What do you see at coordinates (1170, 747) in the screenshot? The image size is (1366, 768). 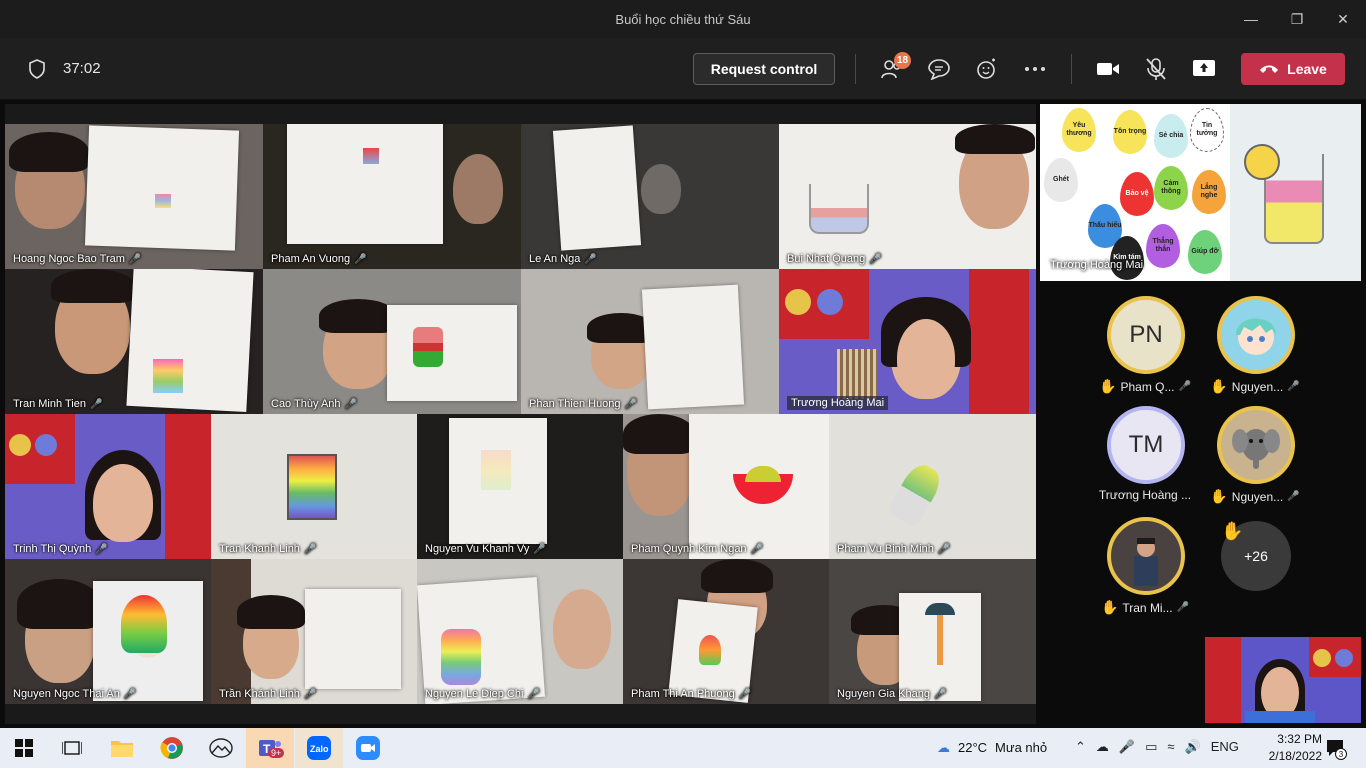 I see `wifi-icon: ≈` at bounding box center [1170, 747].